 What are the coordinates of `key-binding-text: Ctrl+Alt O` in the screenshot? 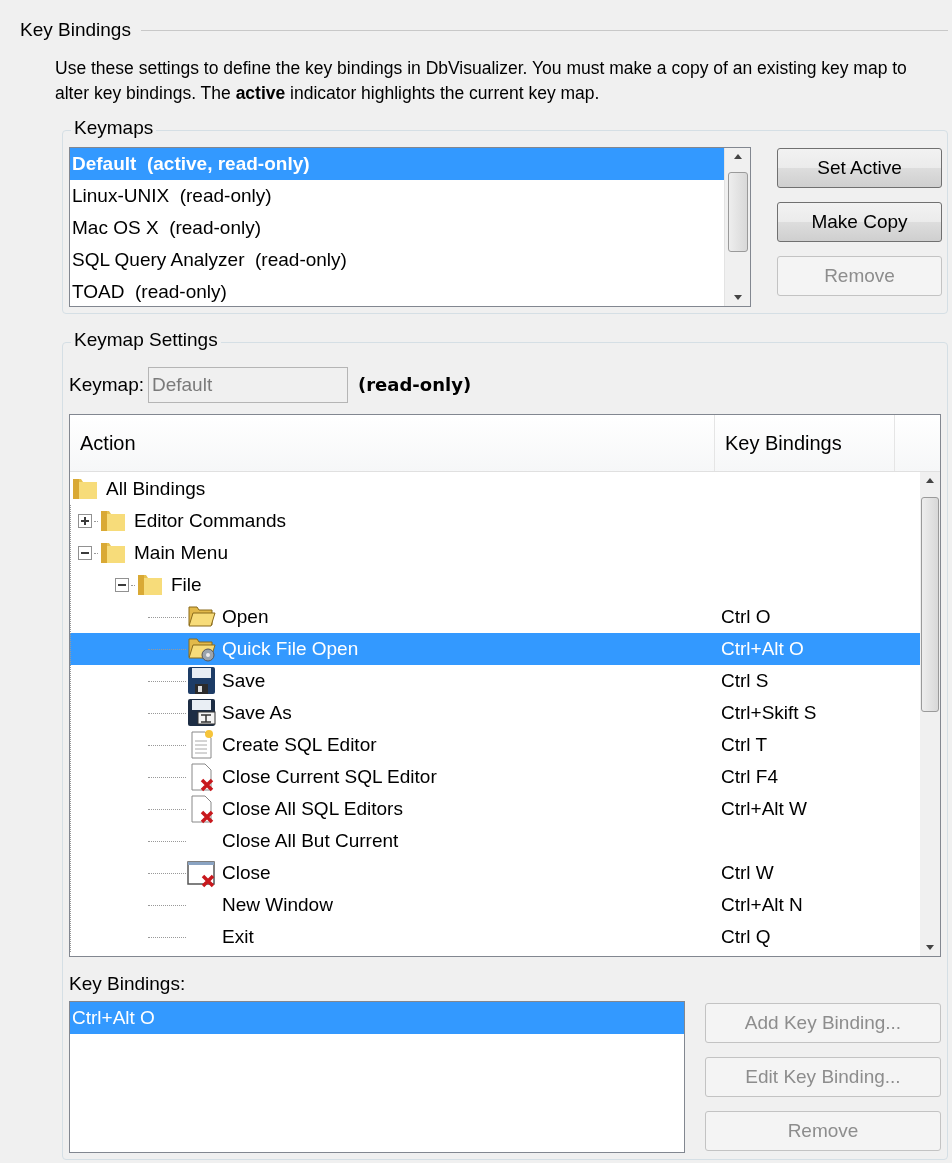 It's located at (762, 649).